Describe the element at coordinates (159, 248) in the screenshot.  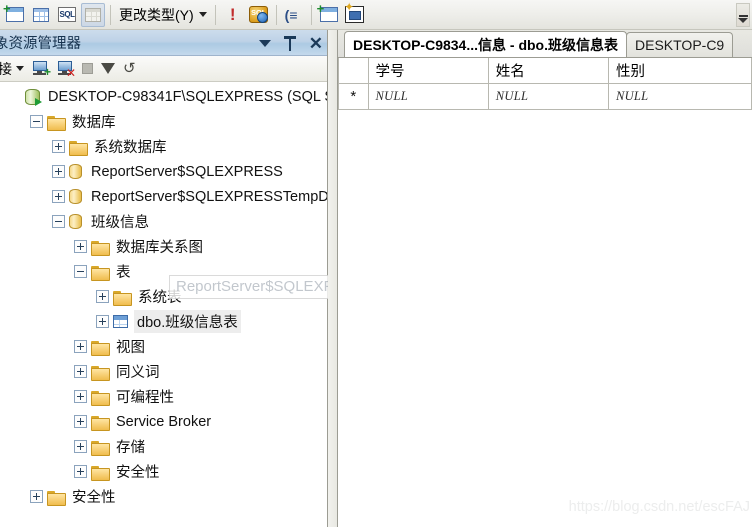
I see `tree-node-label: 数据库关系图` at that location.